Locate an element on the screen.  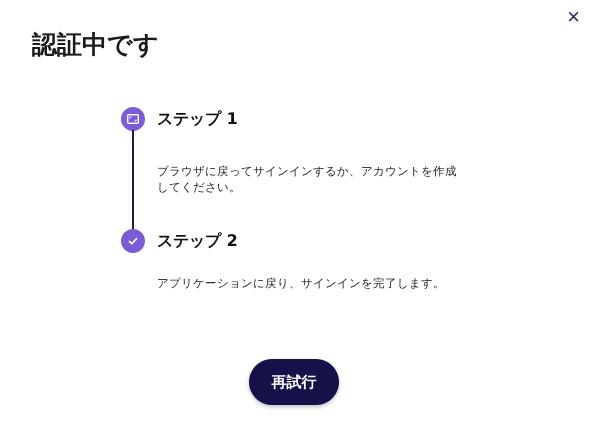
check-icon is located at coordinates (133, 241).